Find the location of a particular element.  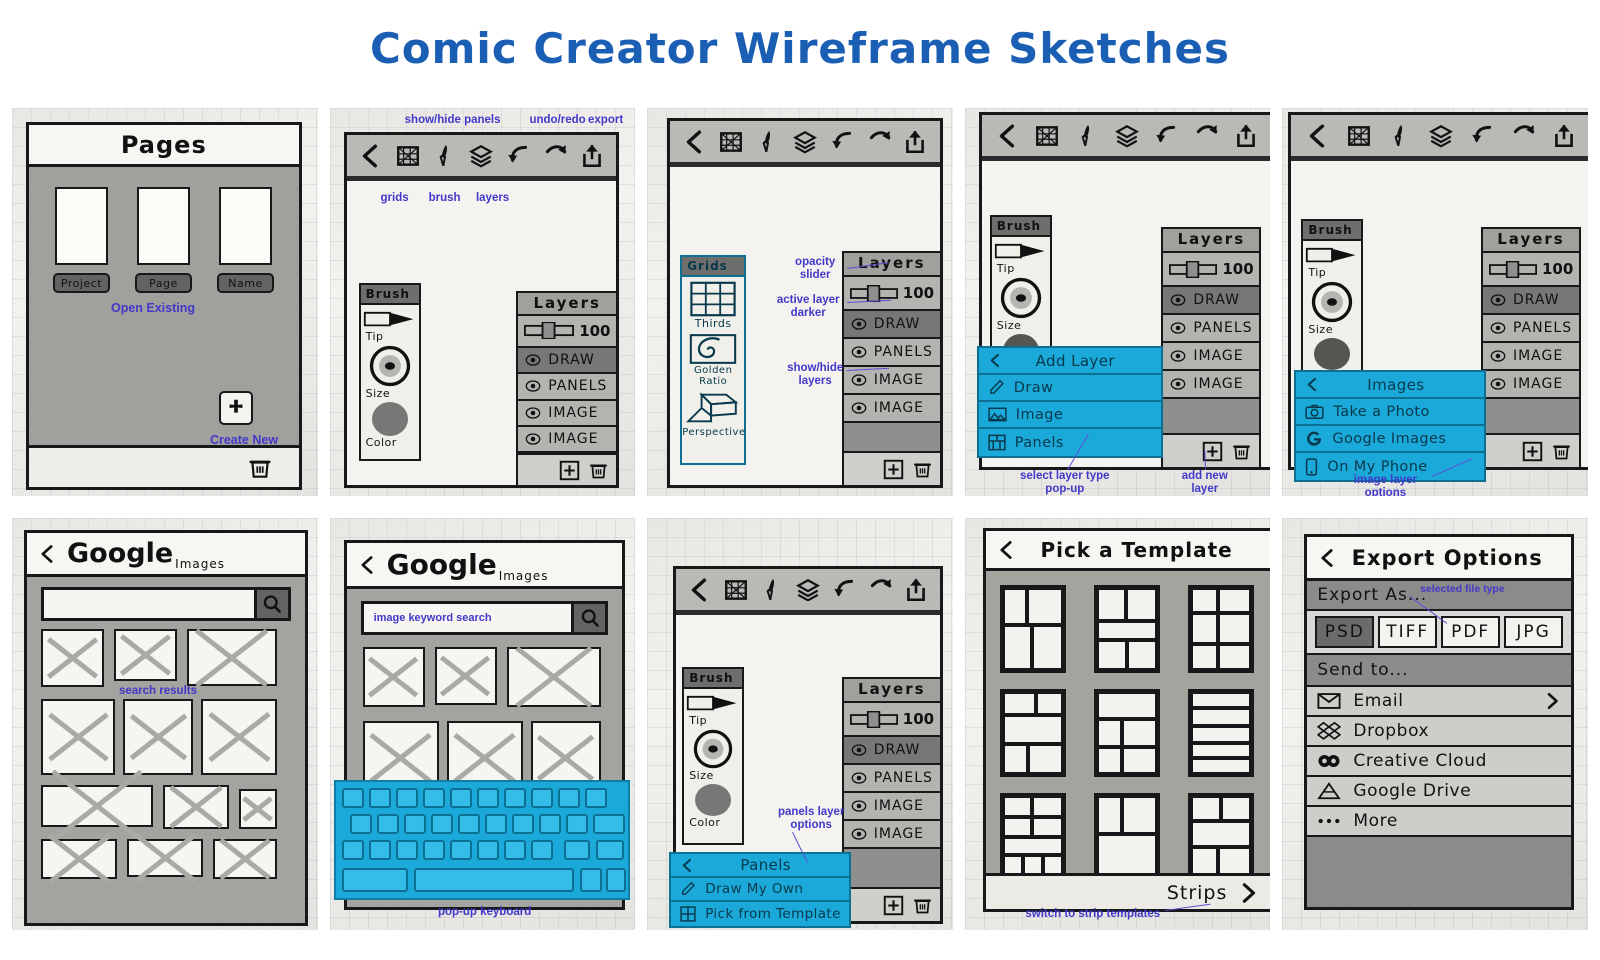

brush-panel: Brush Tip Size is located at coordinates (1332, 304).